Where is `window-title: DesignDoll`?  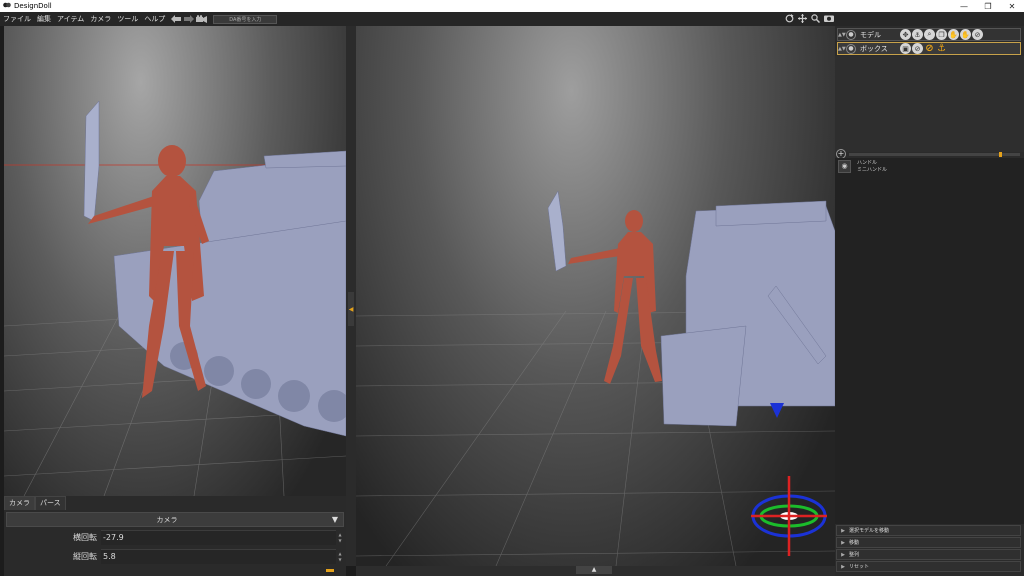
window-title: DesignDoll is located at coordinates (33, 6).